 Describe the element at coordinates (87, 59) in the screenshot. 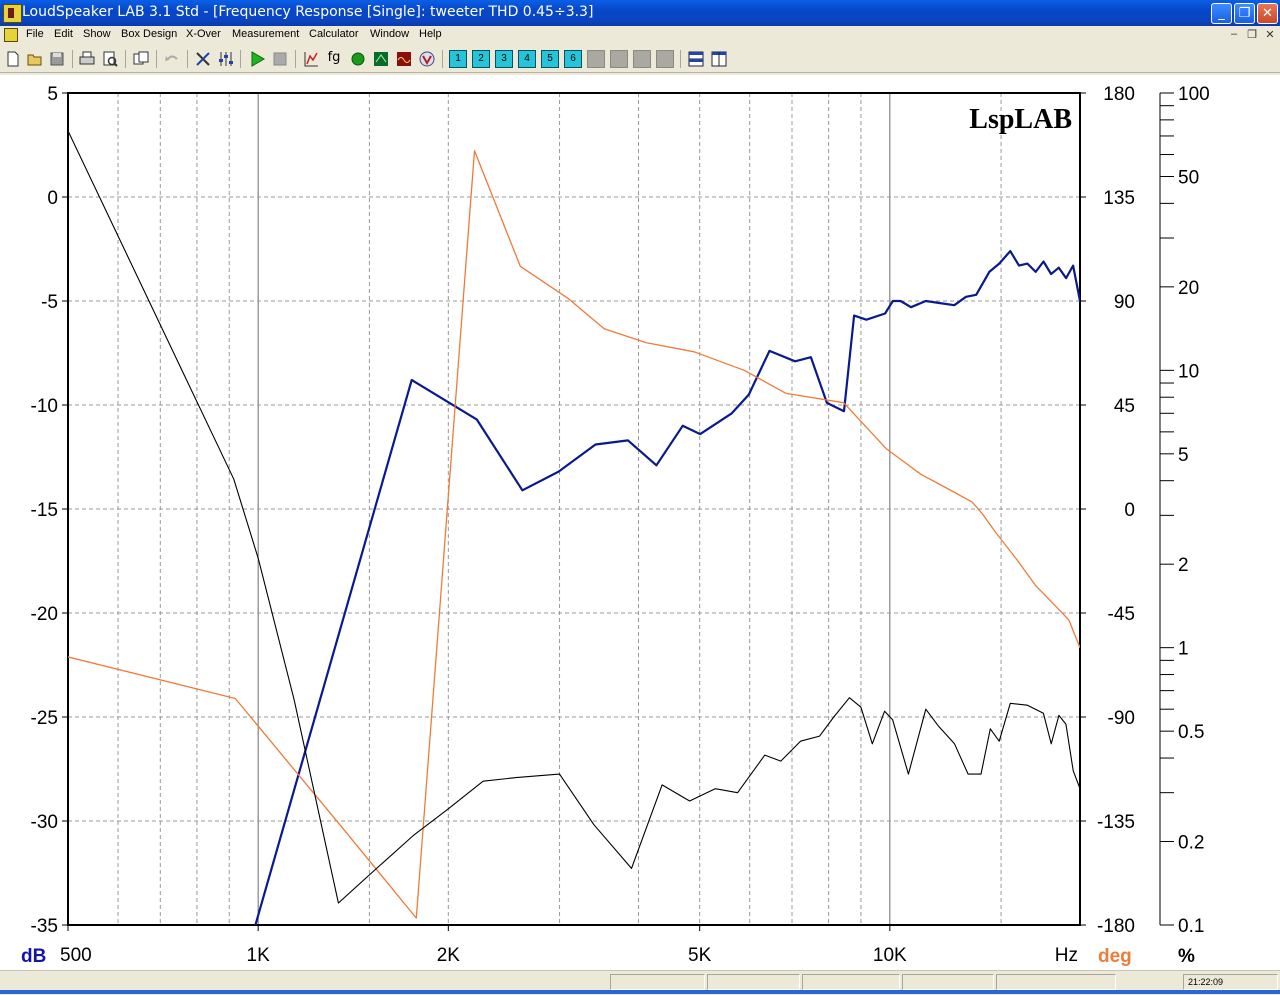

I see `print-icon` at that location.